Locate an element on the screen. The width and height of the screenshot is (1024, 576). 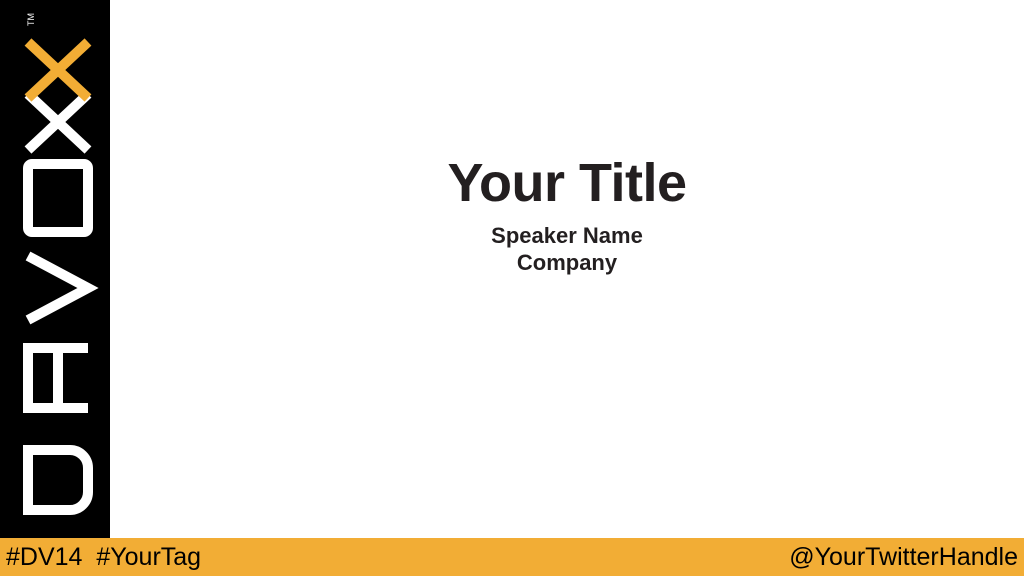
footer-tags: #DV14 #YourTag is located at coordinates (103, 557).